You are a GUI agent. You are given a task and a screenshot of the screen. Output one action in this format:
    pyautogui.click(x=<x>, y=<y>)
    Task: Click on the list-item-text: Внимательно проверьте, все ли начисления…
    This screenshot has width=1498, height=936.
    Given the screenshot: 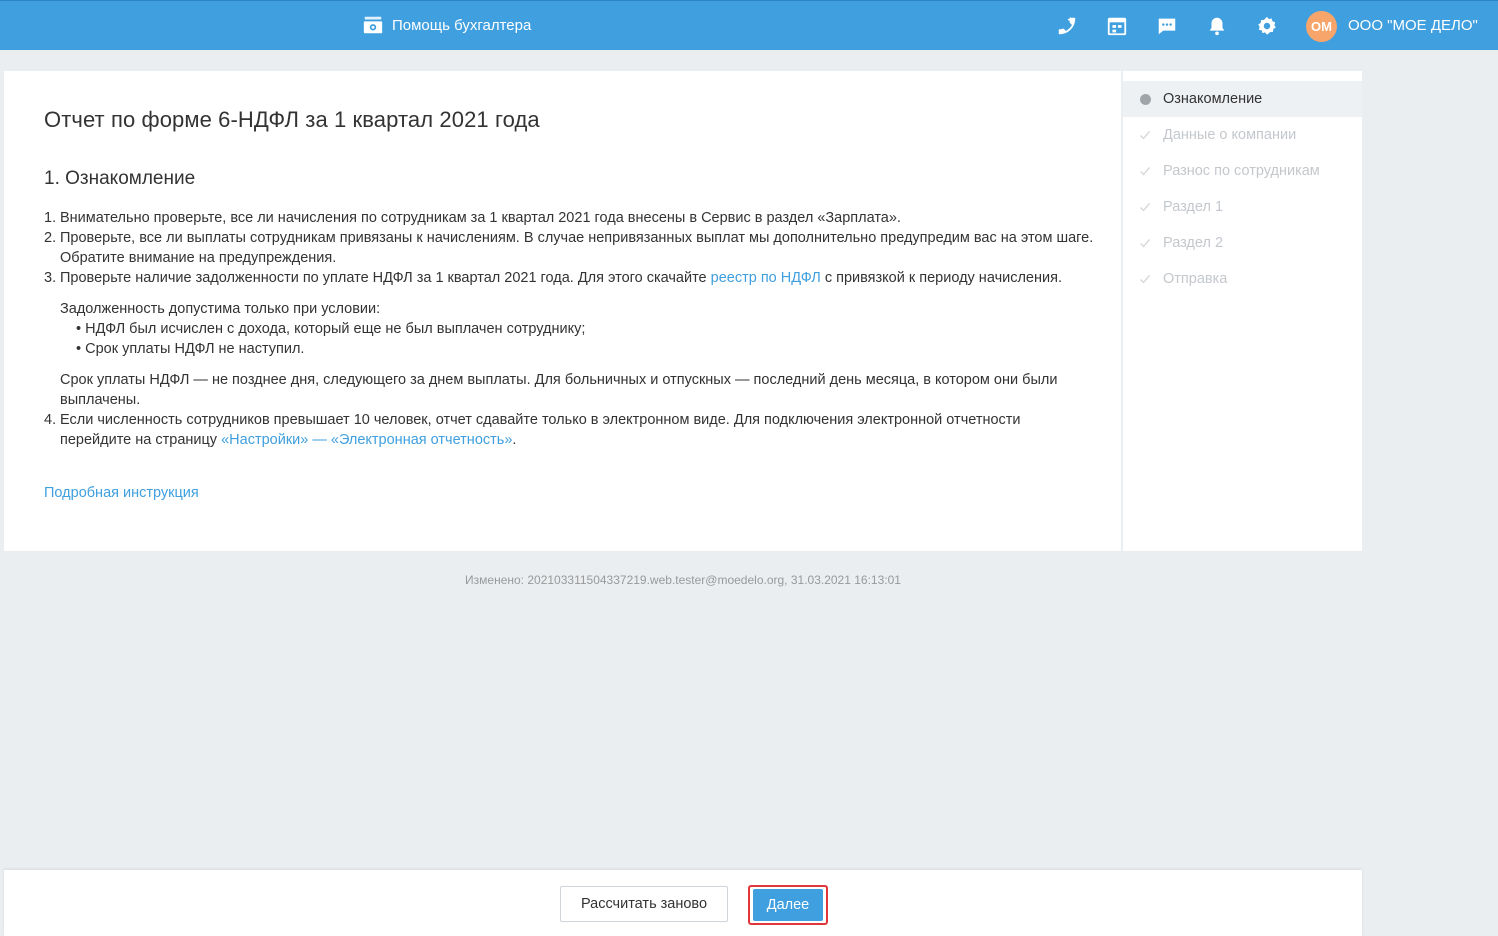 What is the action you would take?
    pyautogui.click(x=480, y=218)
    